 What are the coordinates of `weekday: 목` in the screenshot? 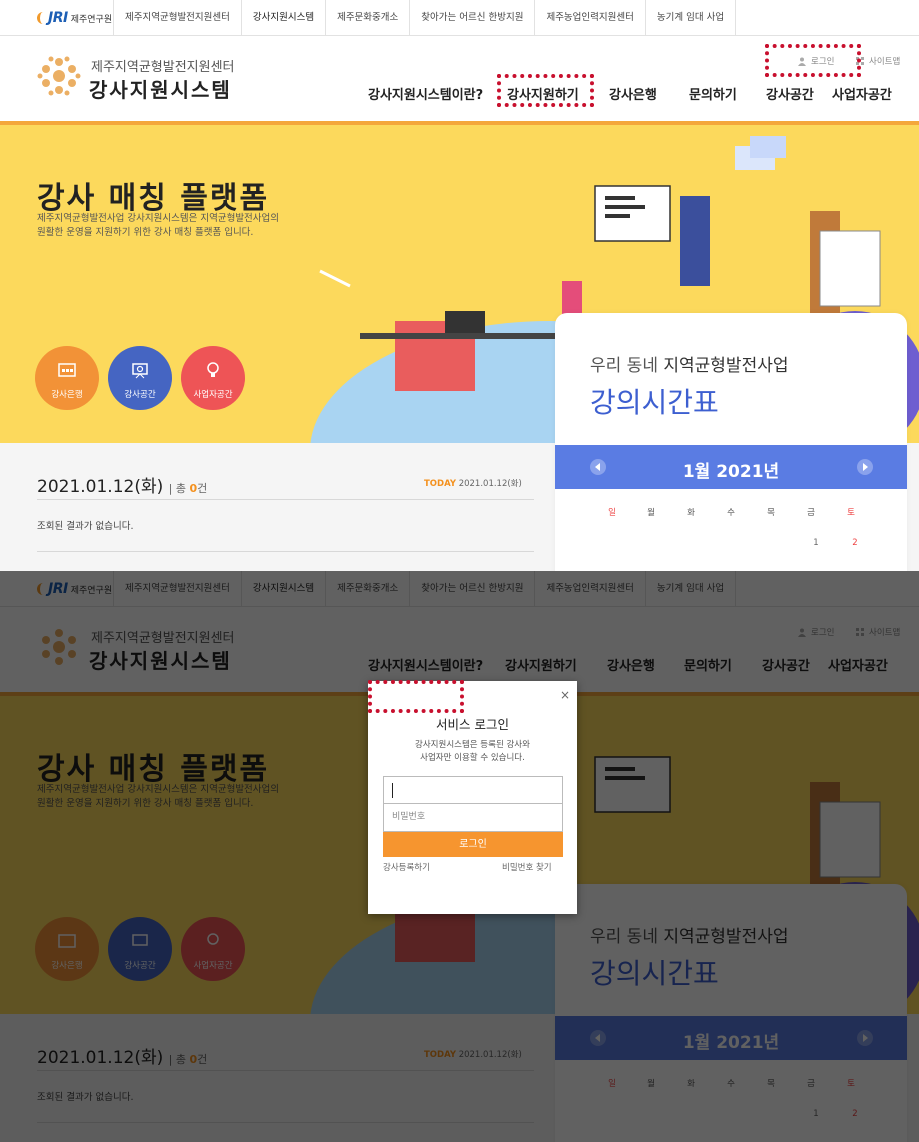 It's located at (771, 513).